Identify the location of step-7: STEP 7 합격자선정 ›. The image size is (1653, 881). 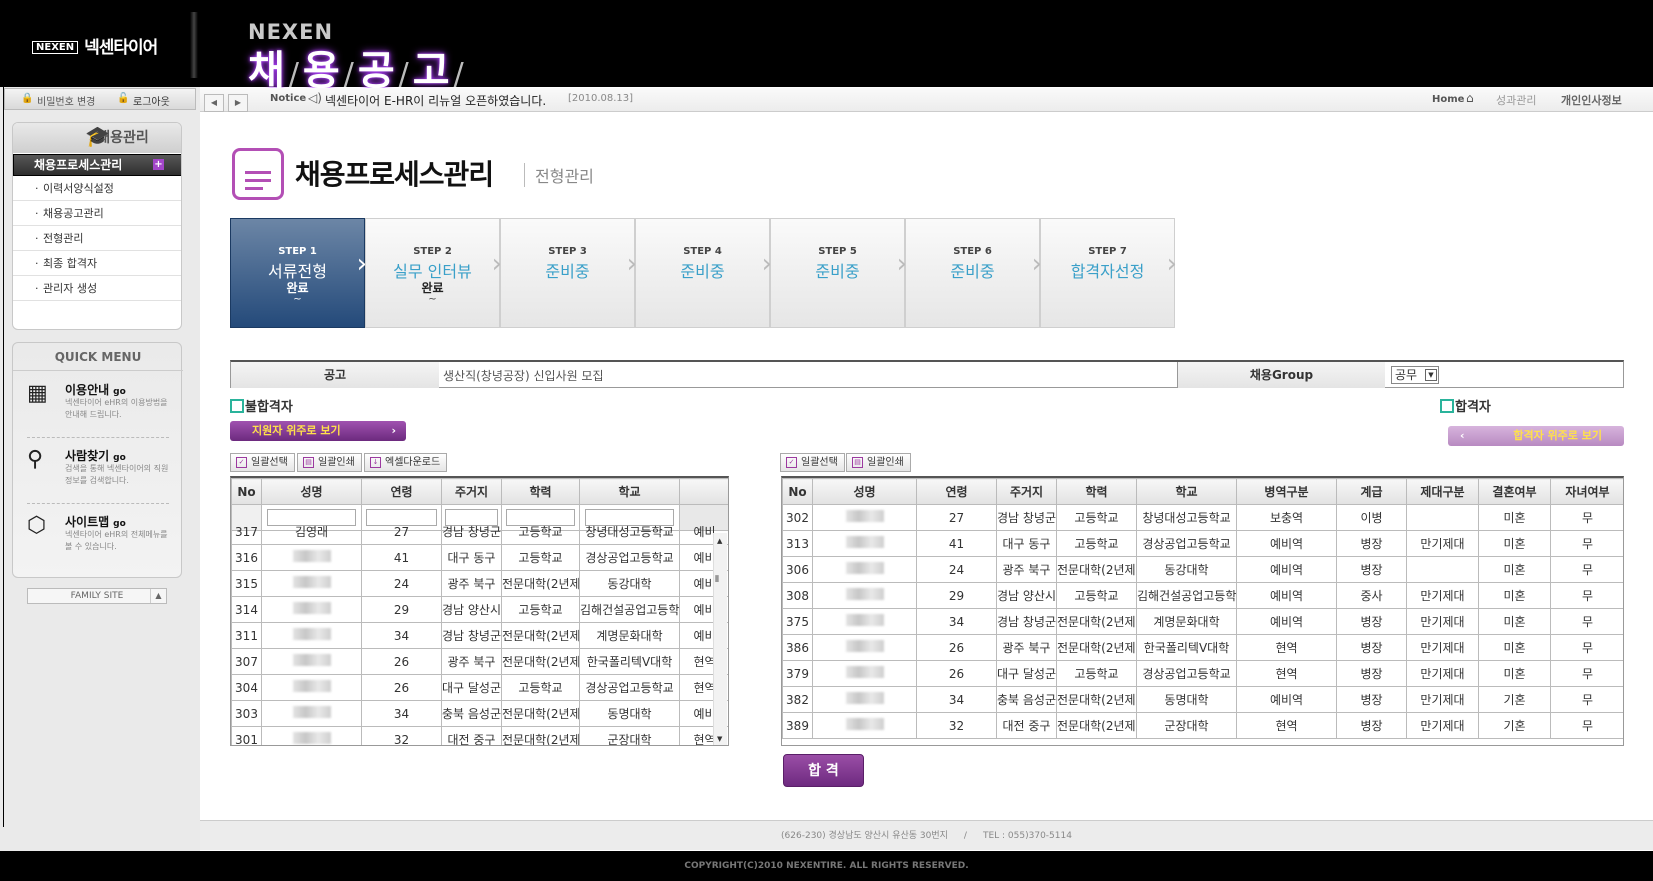
(1108, 273).